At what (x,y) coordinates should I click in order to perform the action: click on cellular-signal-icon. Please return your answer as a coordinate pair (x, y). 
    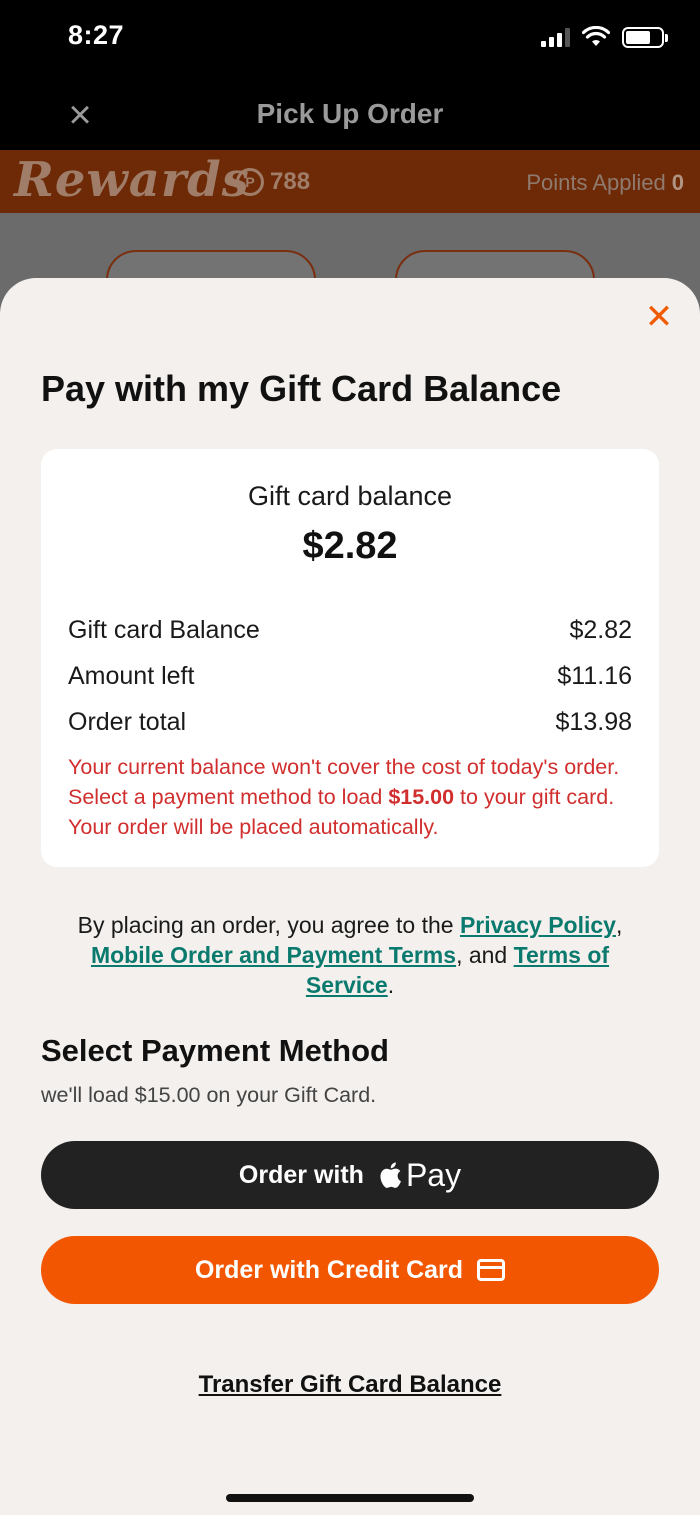
    Looking at the image, I should click on (555, 37).